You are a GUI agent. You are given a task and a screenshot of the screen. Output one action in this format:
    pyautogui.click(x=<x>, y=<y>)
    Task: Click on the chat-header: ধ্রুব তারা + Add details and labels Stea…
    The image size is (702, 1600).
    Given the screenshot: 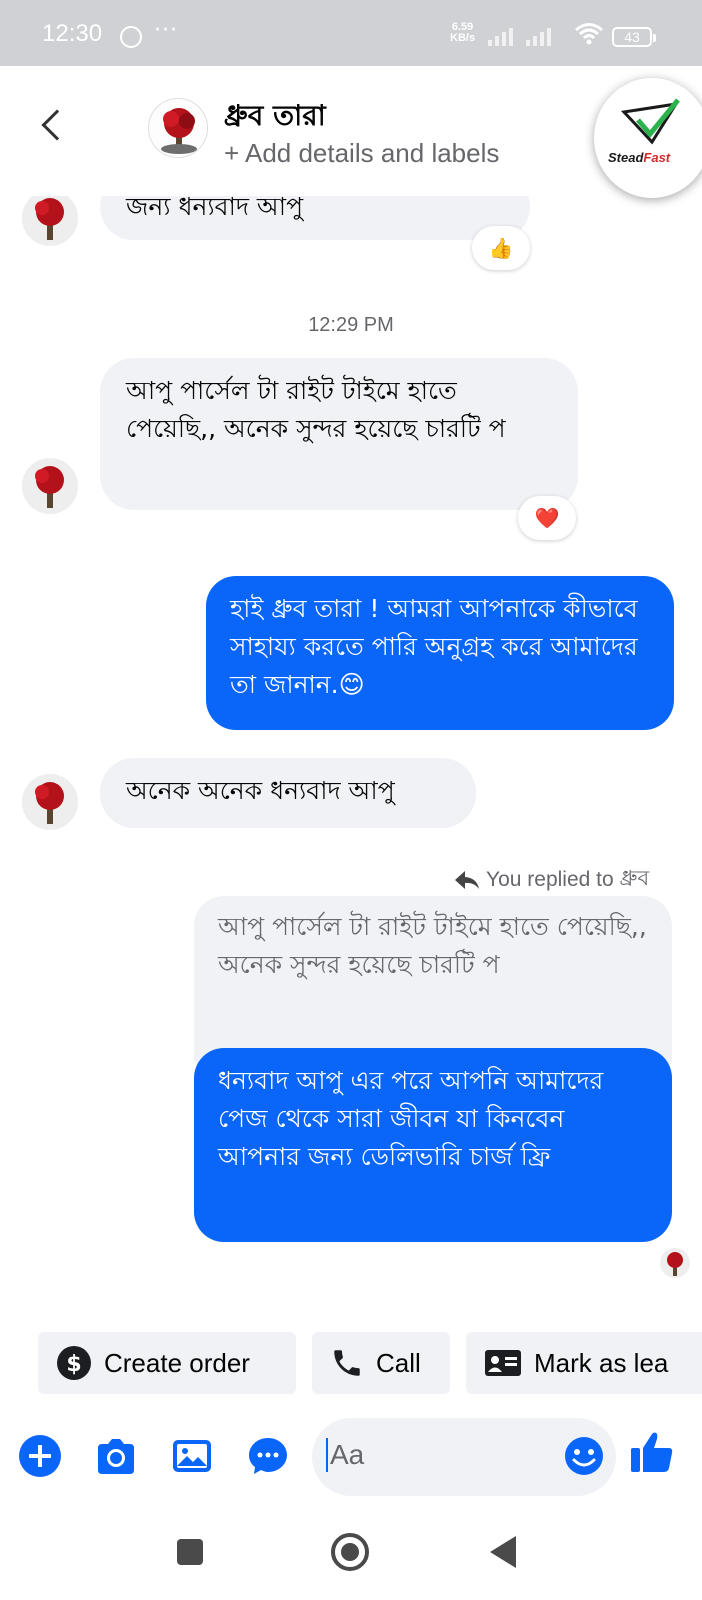 What is the action you would take?
    pyautogui.click(x=351, y=132)
    